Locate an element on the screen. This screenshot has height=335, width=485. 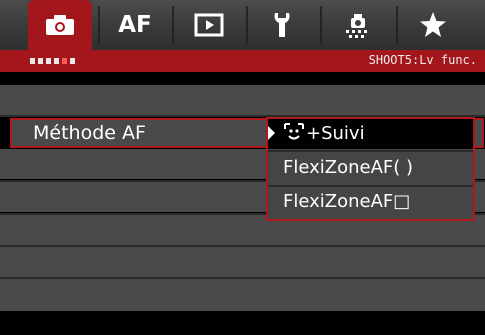
custom-functions-icon is located at coordinates (356, 26).